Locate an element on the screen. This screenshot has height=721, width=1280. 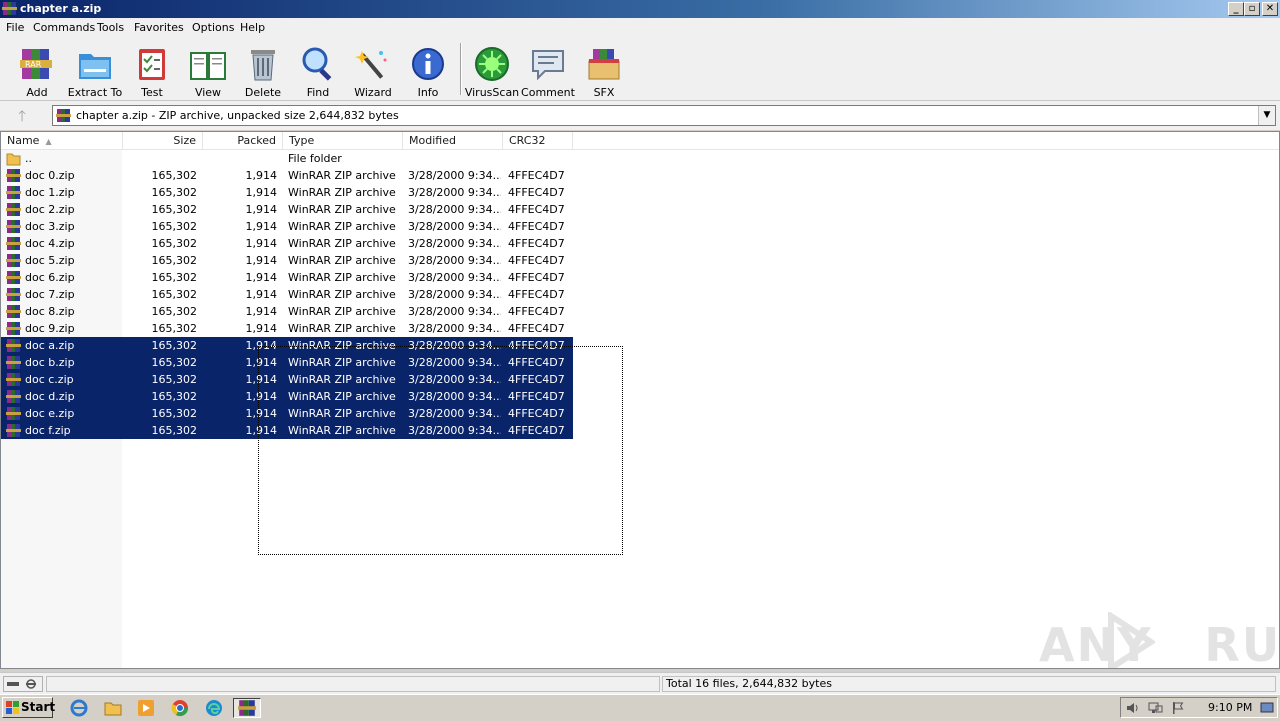
volume-icon is located at coordinates (1133, 708).